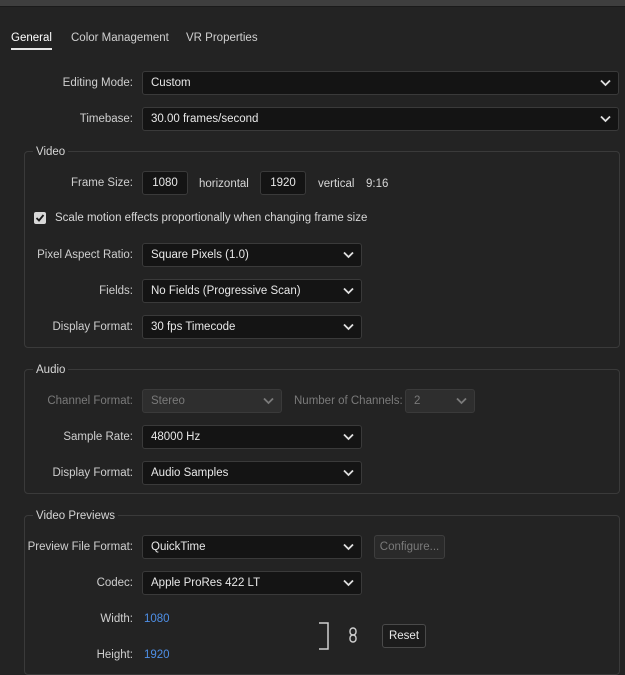 The width and height of the screenshot is (625, 675). I want to click on pixel-aspect-select: Square Pixels (1.0), so click(252, 255).